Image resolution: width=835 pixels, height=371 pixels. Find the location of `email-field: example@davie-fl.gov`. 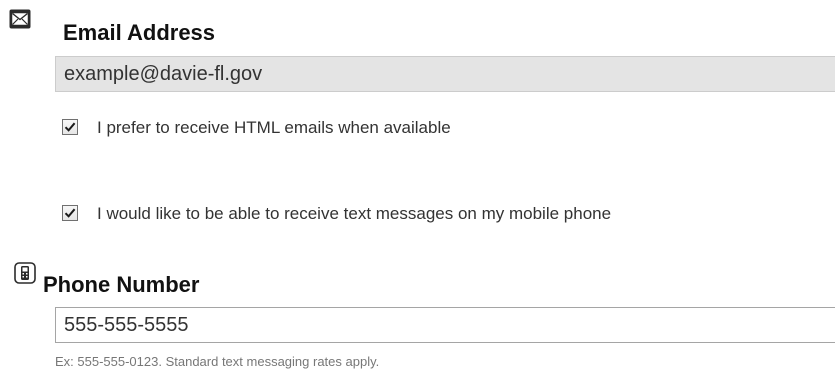

email-field: example@davie-fl.gov is located at coordinates (445, 74).